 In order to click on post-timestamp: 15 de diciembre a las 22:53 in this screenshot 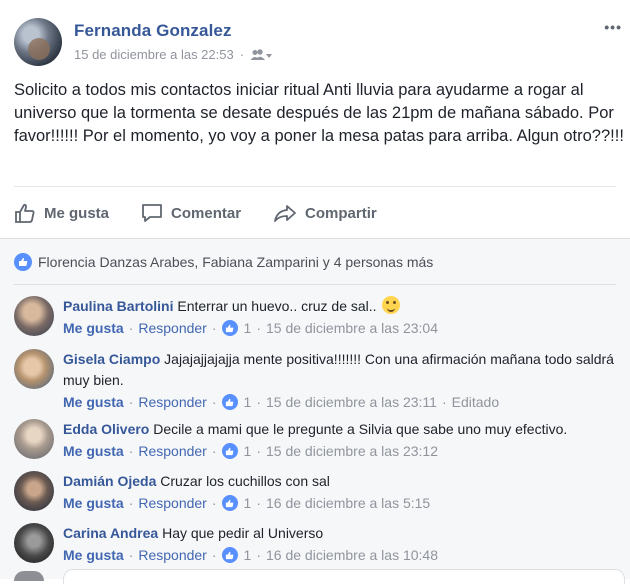, I will do `click(154, 54)`.